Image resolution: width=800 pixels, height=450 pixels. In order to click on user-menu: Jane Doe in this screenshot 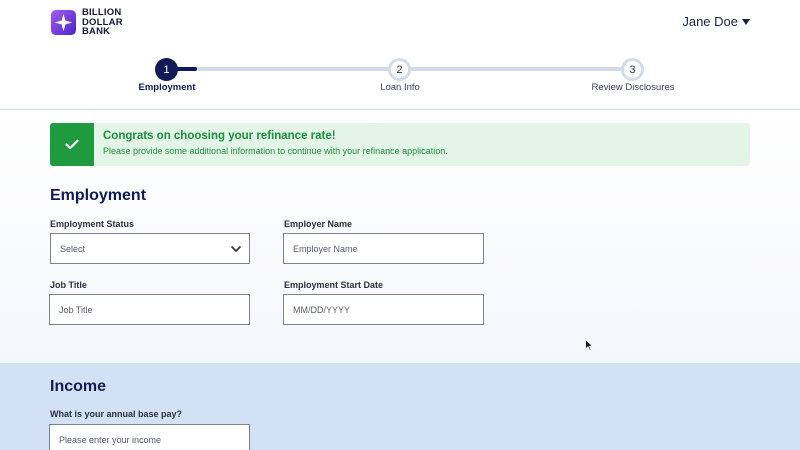, I will do `click(716, 21)`.